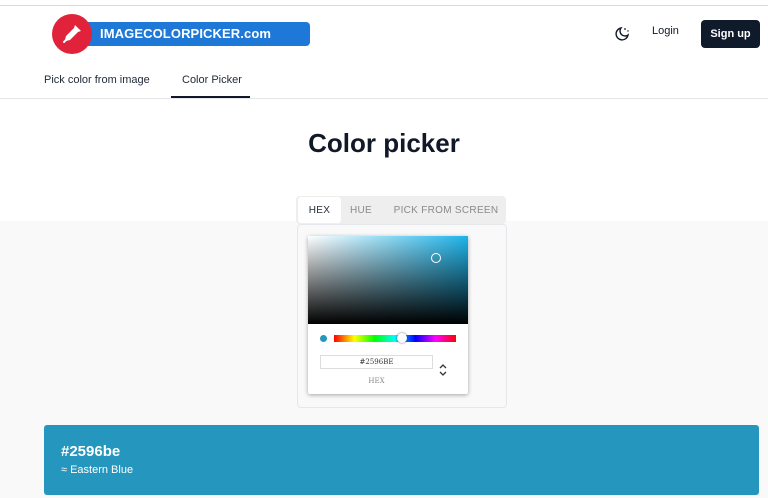 The height and width of the screenshot is (498, 768). I want to click on tab-color-picker: Color Picker, so click(212, 80).